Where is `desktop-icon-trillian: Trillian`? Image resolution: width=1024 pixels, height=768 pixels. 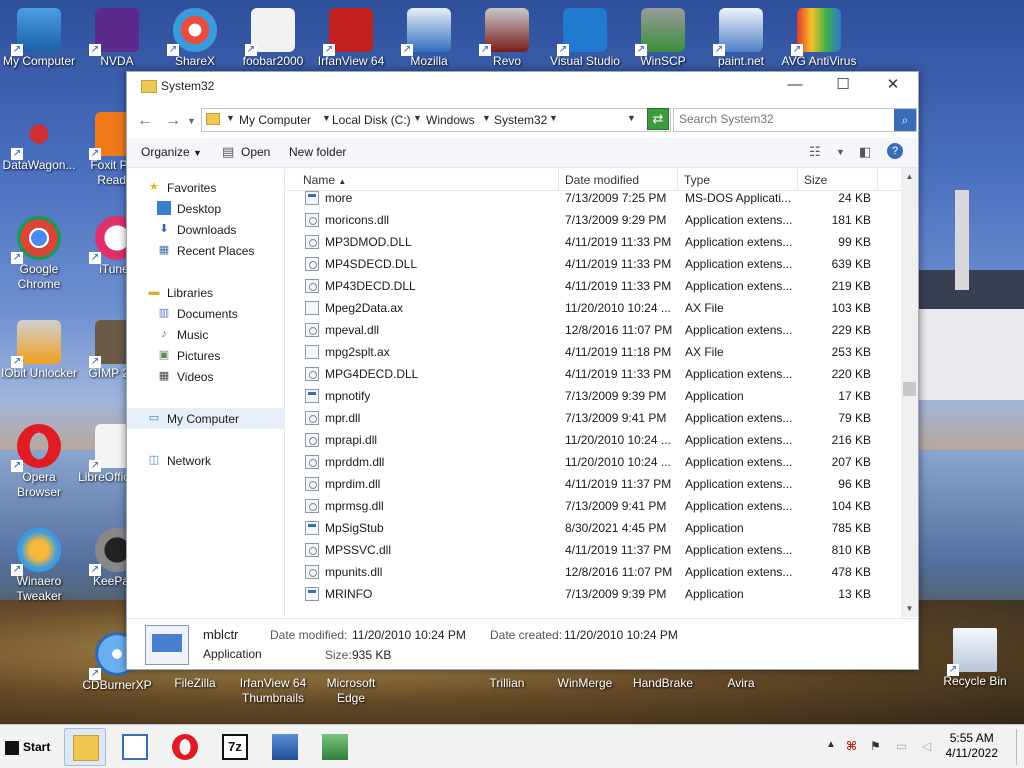
desktop-icon-trillian: Trillian is located at coordinates (507, 683).